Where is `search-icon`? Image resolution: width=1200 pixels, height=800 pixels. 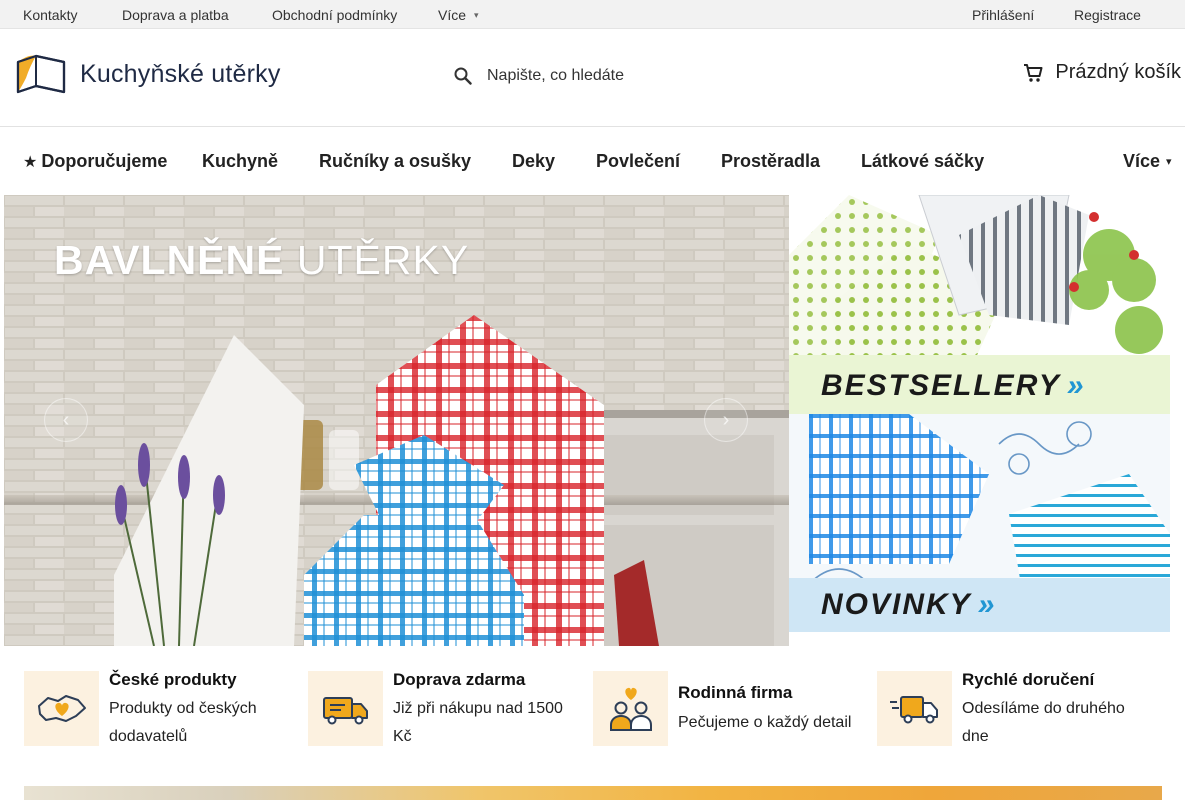
search-icon is located at coordinates (463, 76).